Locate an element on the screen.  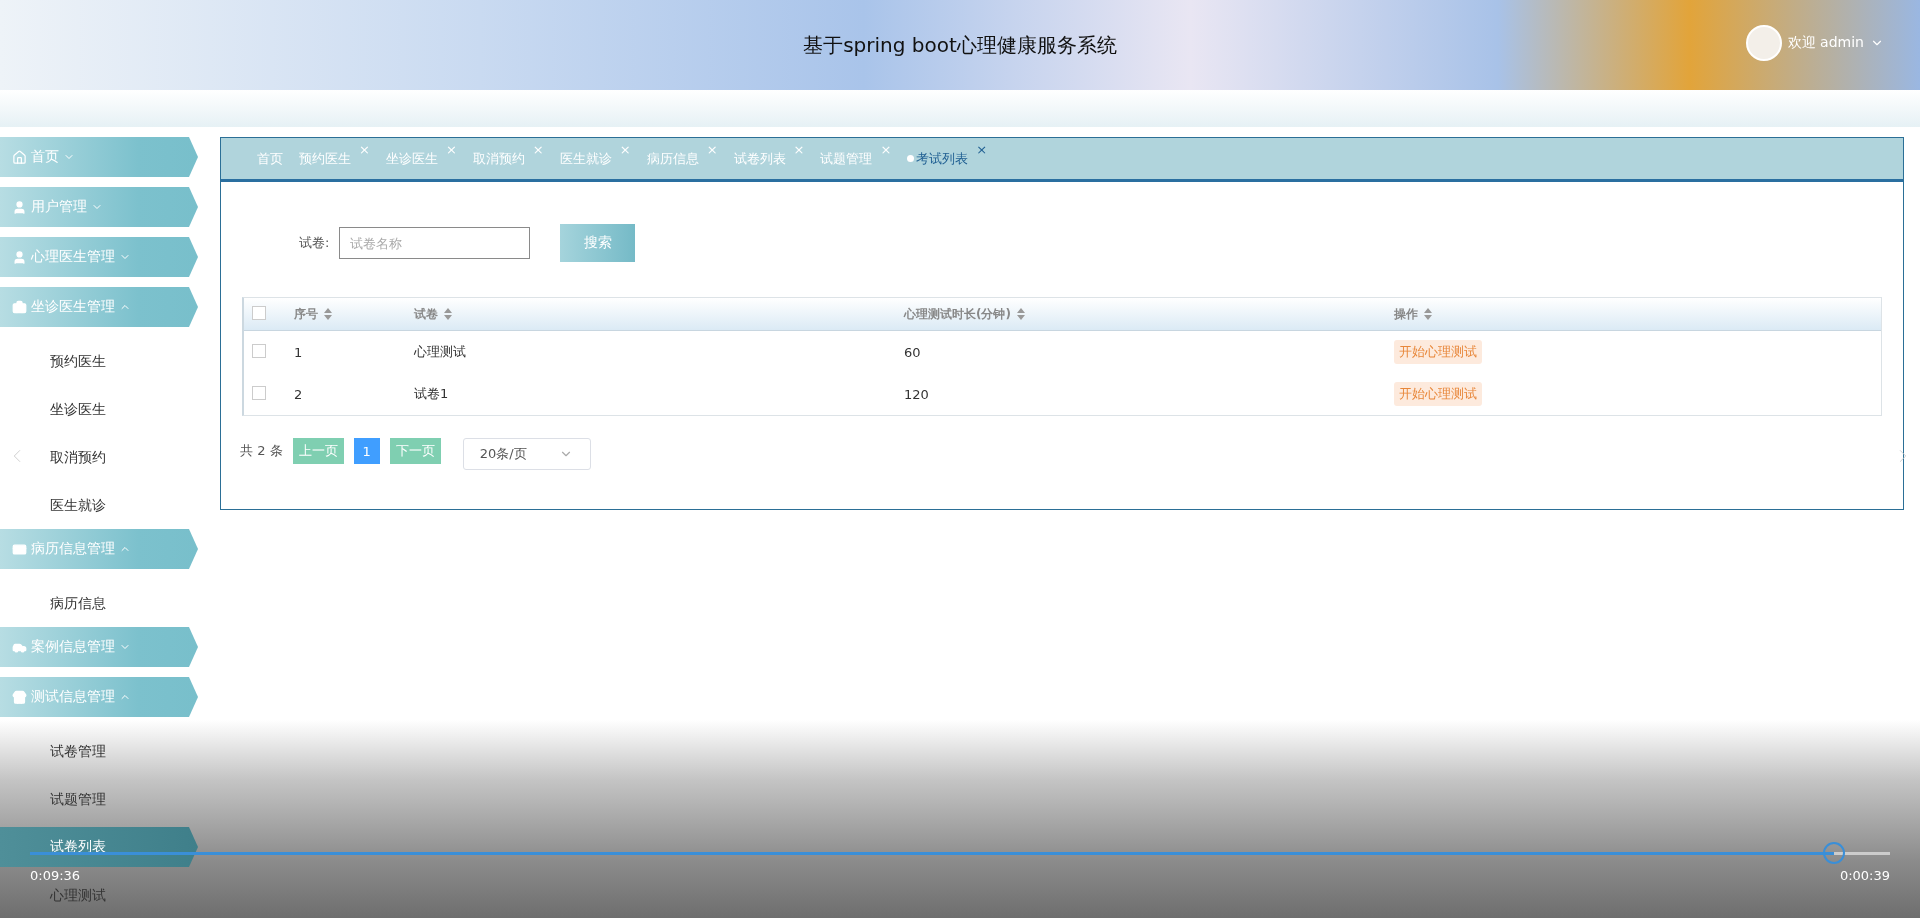
tab-label: 首页 is located at coordinates (270, 158).